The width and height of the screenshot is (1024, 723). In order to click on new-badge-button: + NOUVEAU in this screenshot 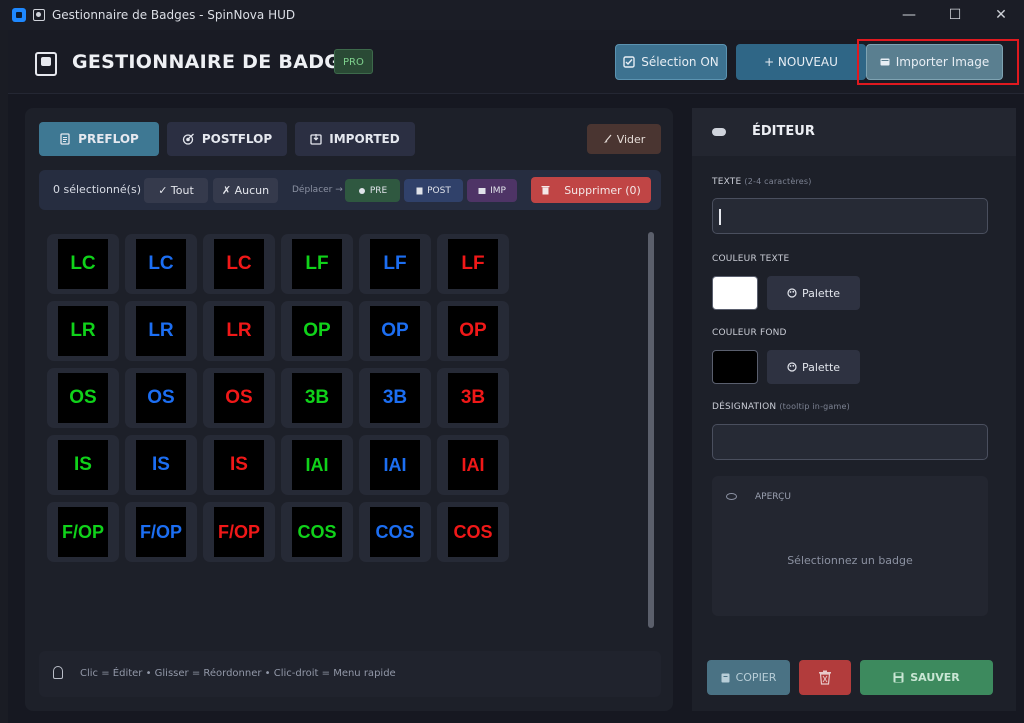, I will do `click(801, 62)`.